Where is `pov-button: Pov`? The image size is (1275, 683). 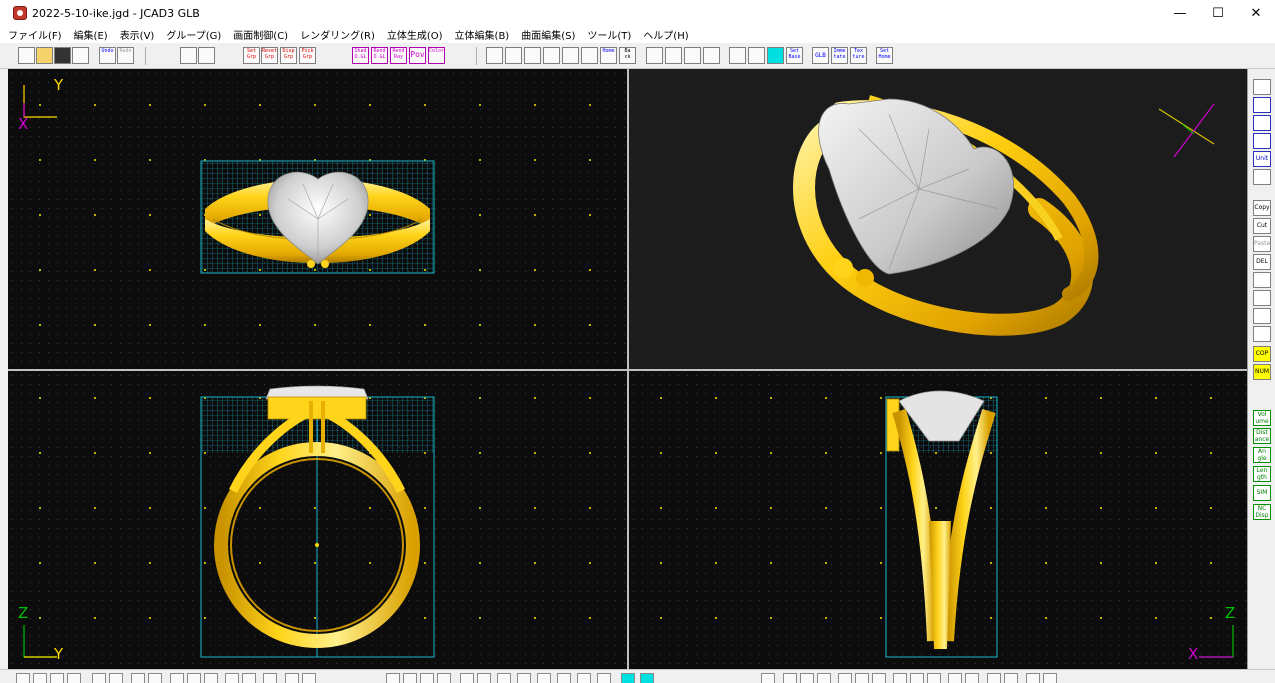
pov-button: Pov is located at coordinates (417, 55).